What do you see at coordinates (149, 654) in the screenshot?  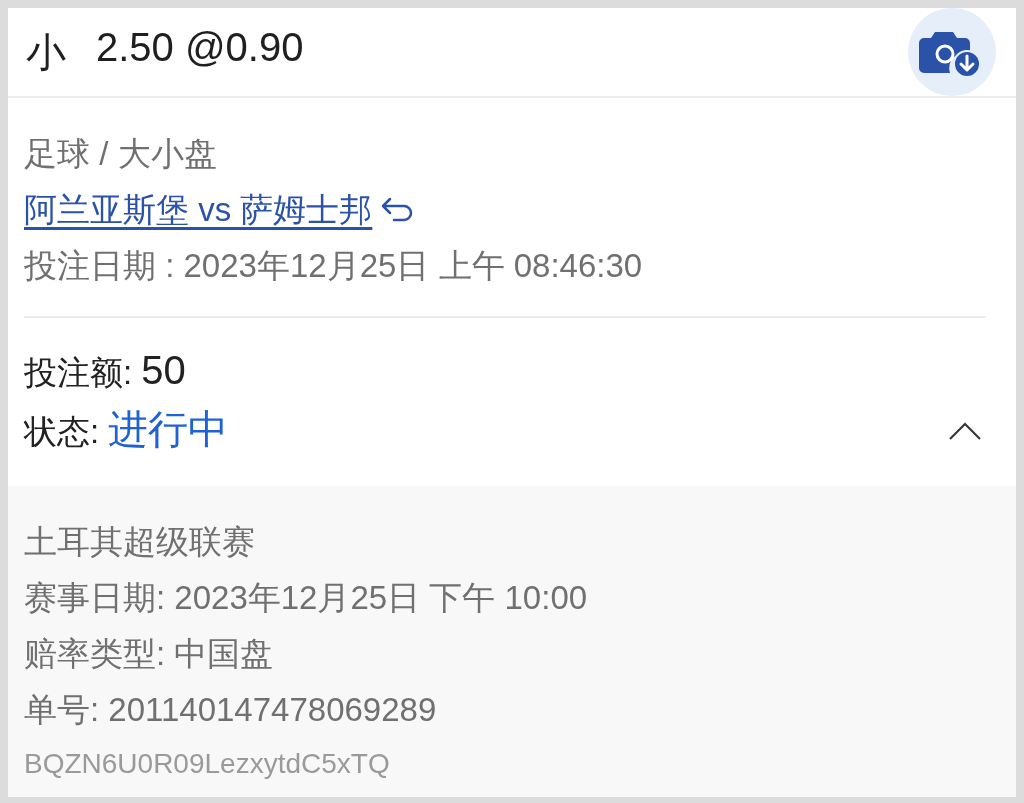 I see `detail-text: 赔率类型: 中国盘` at bounding box center [149, 654].